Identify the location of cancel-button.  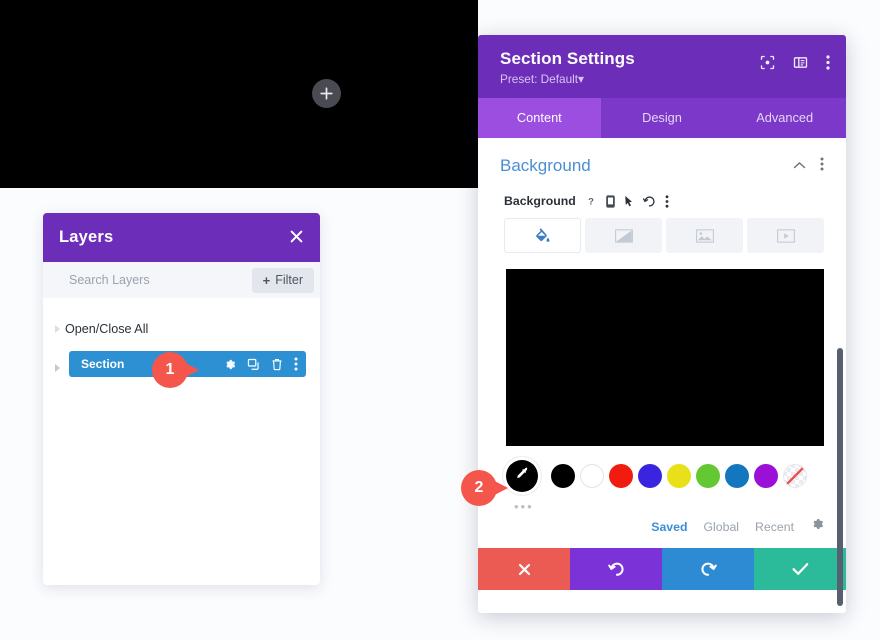
(524, 569).